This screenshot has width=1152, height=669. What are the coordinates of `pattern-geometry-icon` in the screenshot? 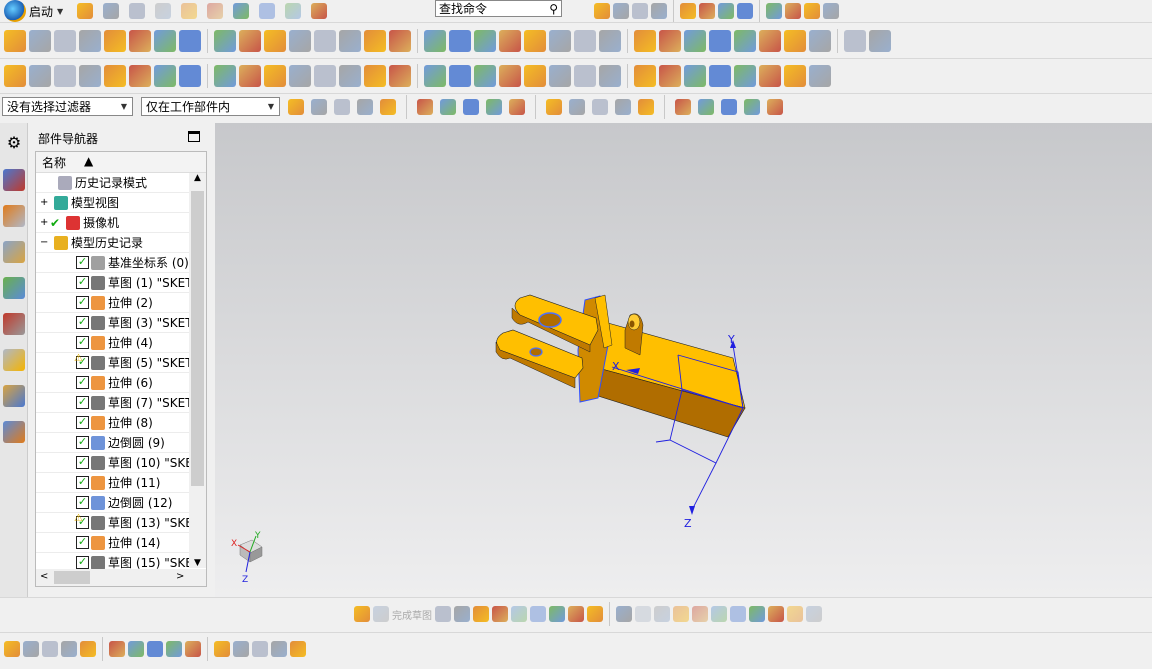 It's located at (250, 41).